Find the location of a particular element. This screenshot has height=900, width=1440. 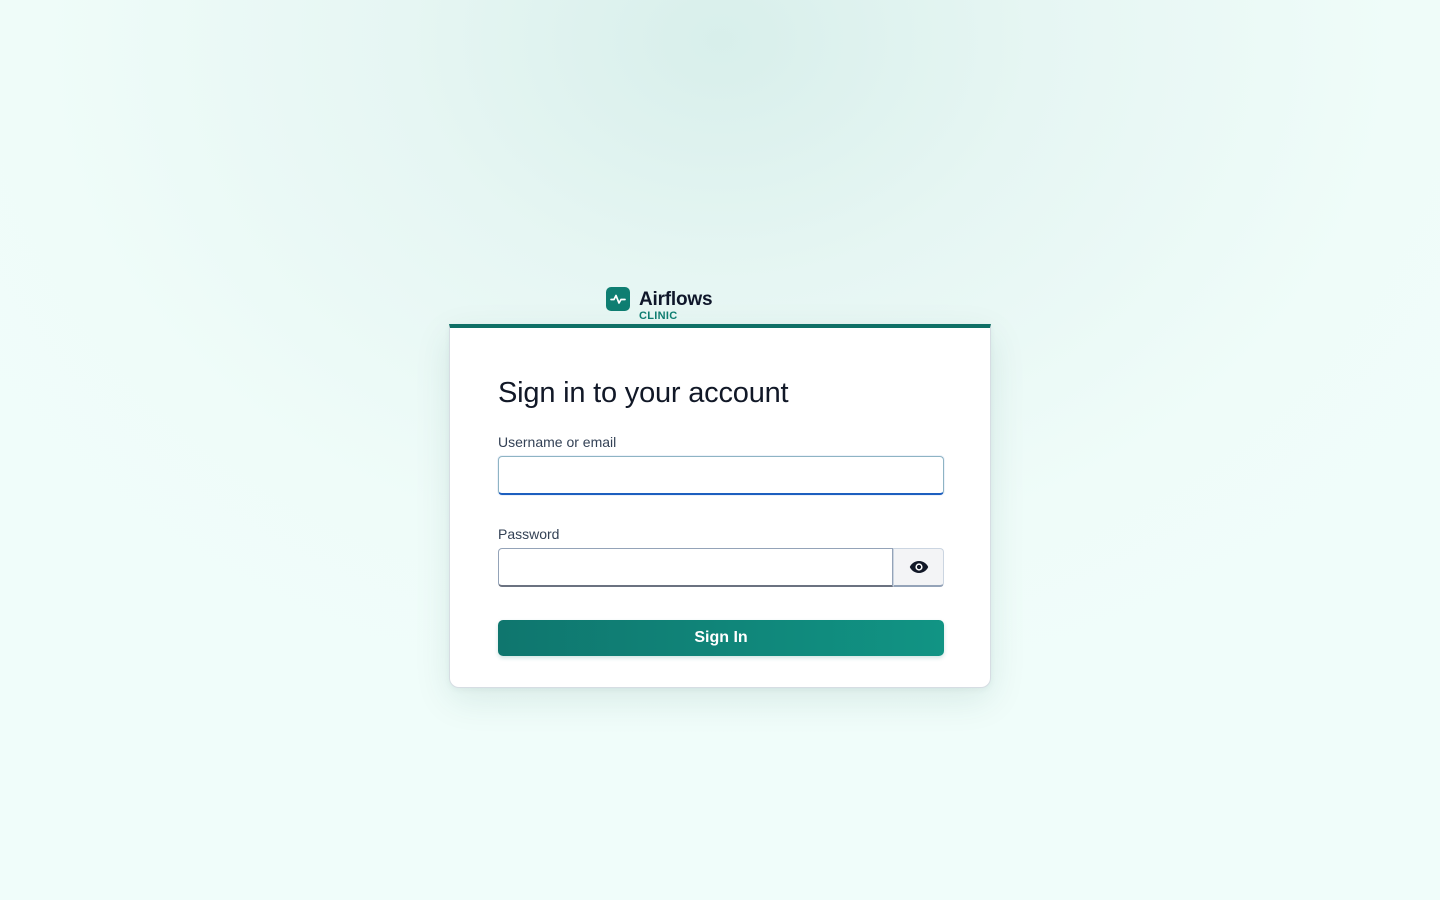

brand-subtitle: CLINIC is located at coordinates (658, 316).